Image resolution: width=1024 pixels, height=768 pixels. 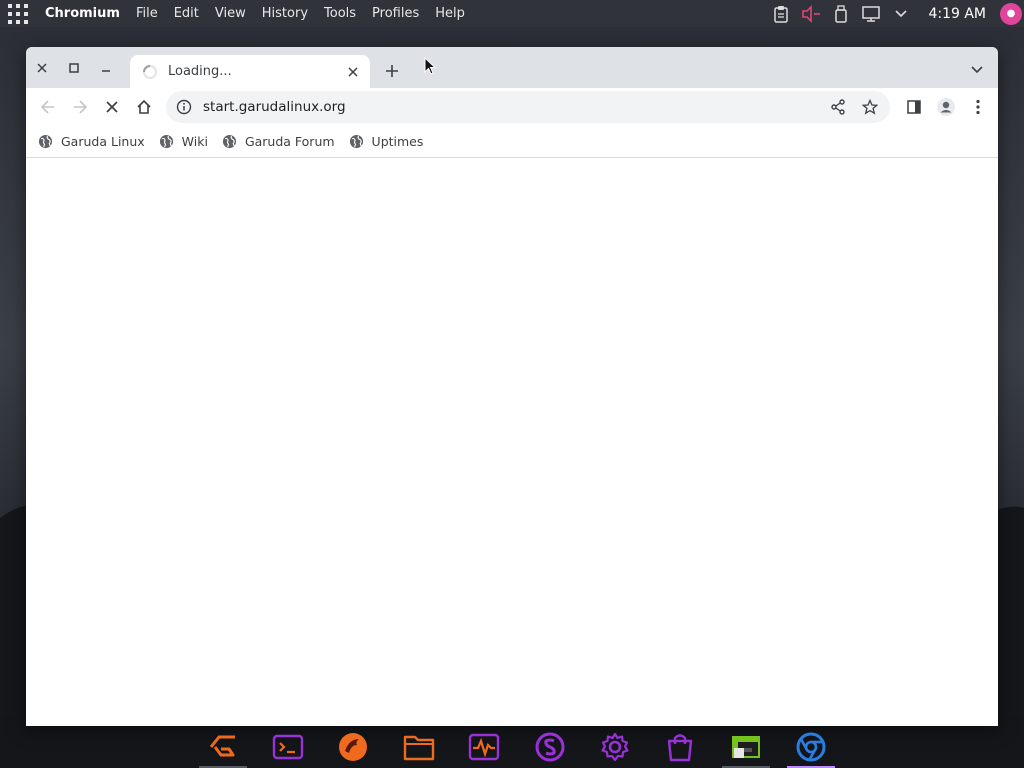 I want to click on file-manager-icon, so click(x=419, y=747).